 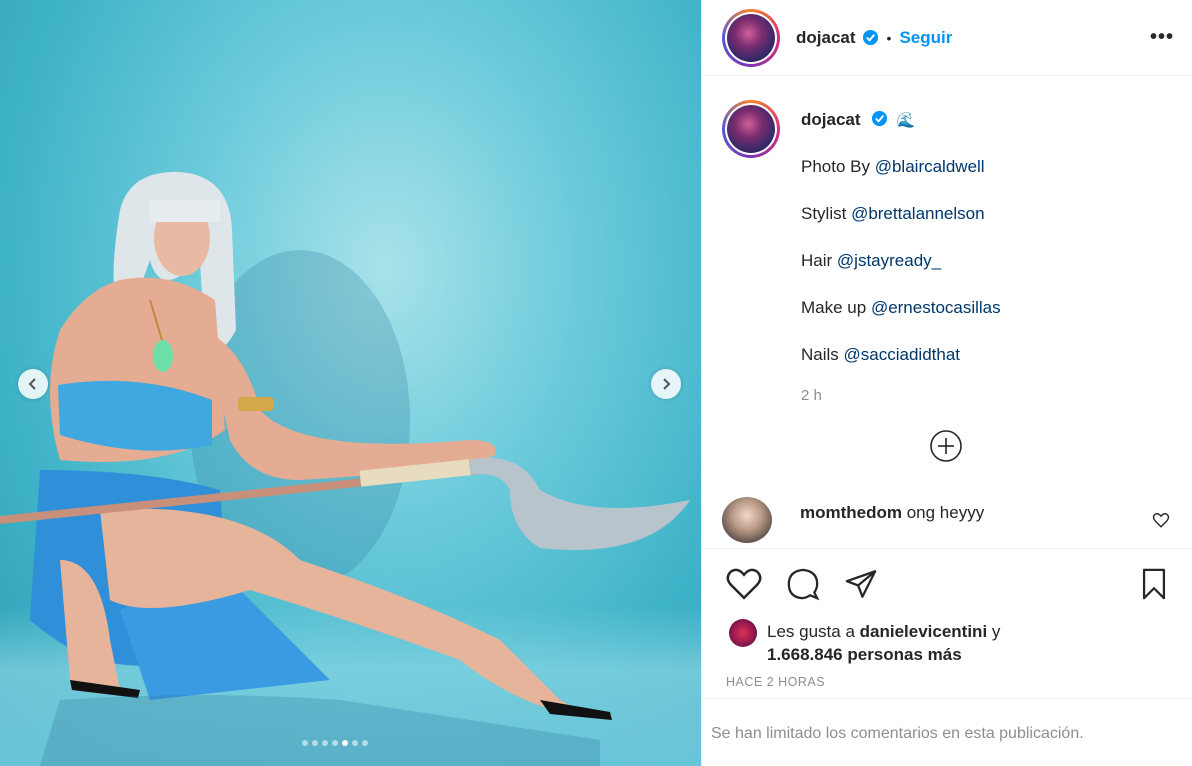 I want to click on likes-prefix: Les gusta a, so click(x=813, y=631).